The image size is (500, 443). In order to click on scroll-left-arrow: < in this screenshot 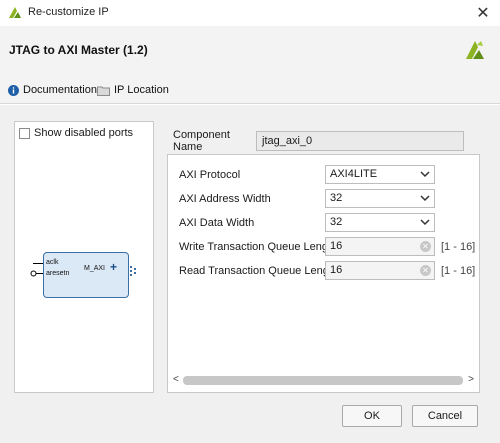, I will do `click(176, 379)`.